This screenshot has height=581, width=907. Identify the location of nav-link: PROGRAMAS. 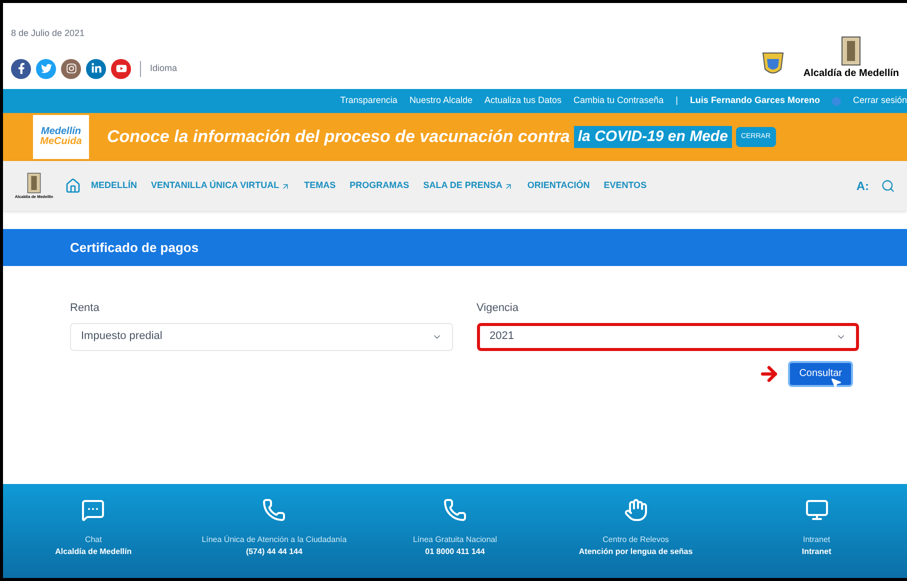
(380, 186).